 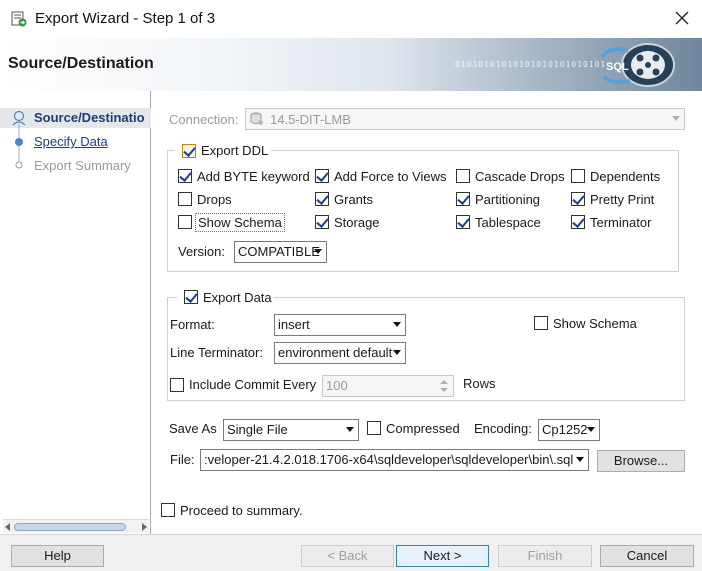 I want to click on version-select: COMPATIBLE, so click(x=280, y=252).